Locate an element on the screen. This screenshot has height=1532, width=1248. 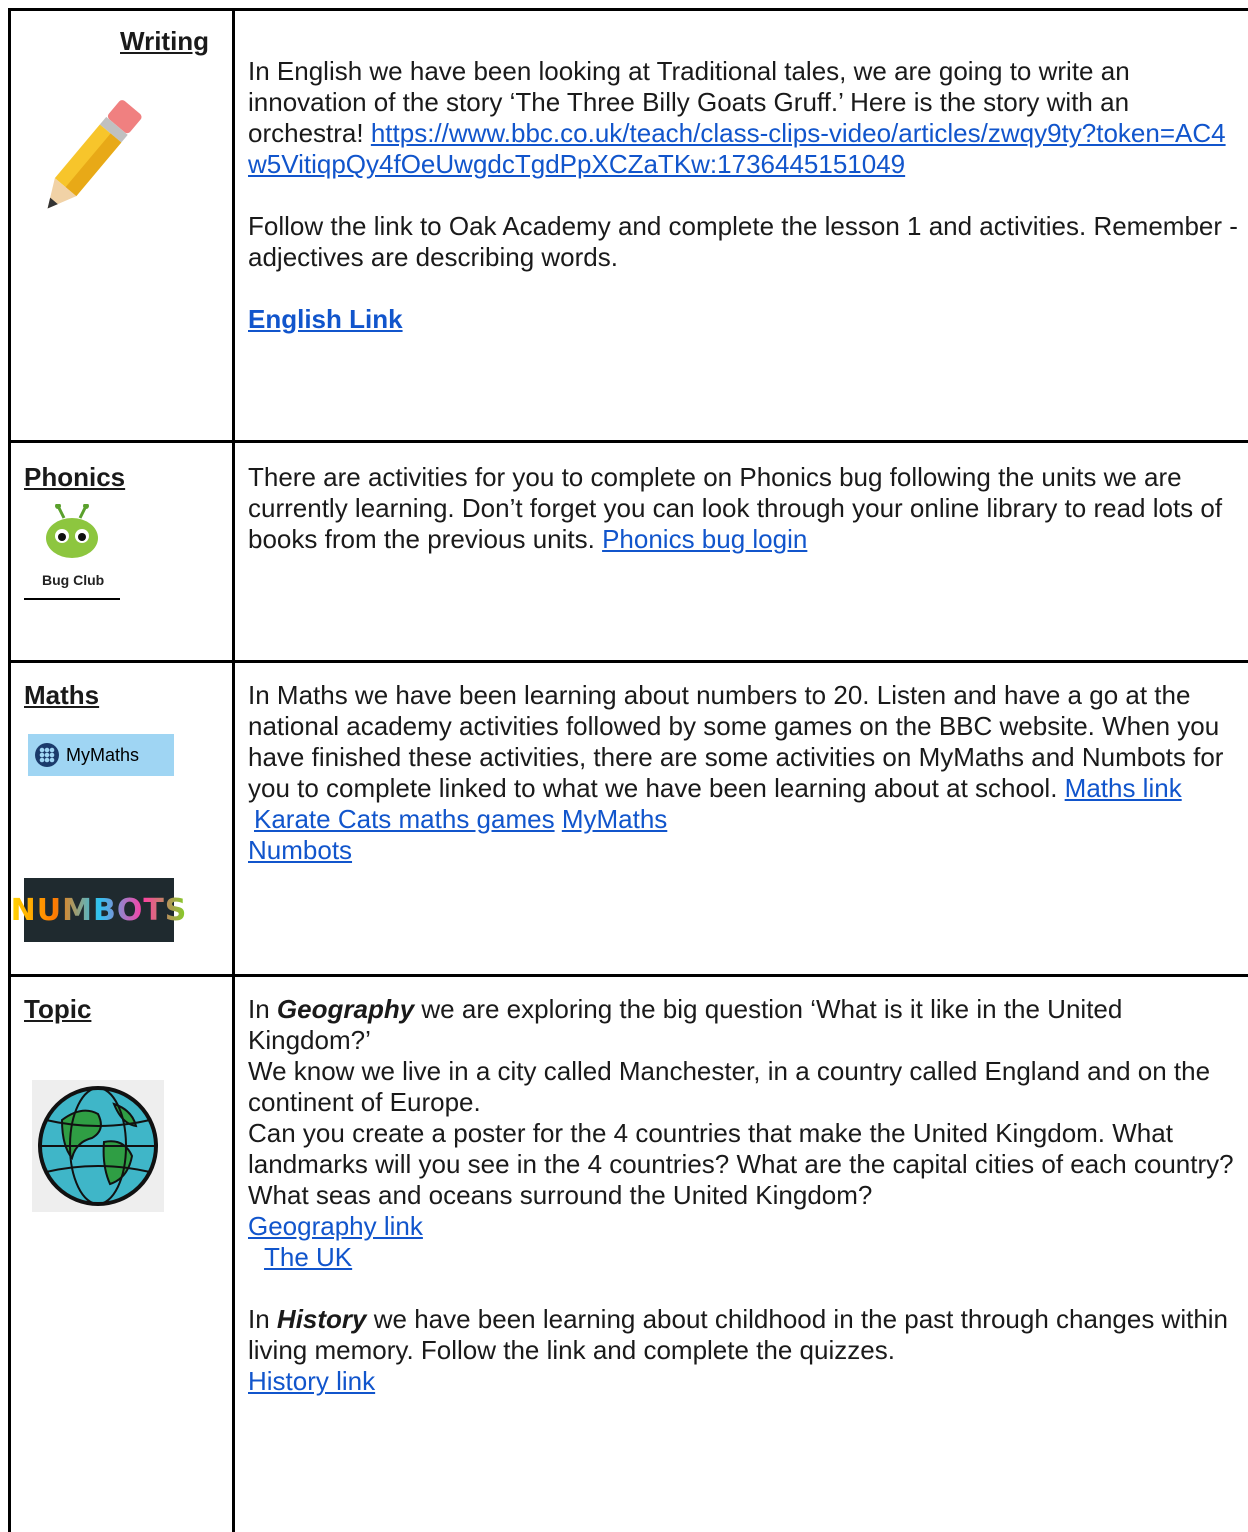
geography-intro: In is located at coordinates (259, 1009).